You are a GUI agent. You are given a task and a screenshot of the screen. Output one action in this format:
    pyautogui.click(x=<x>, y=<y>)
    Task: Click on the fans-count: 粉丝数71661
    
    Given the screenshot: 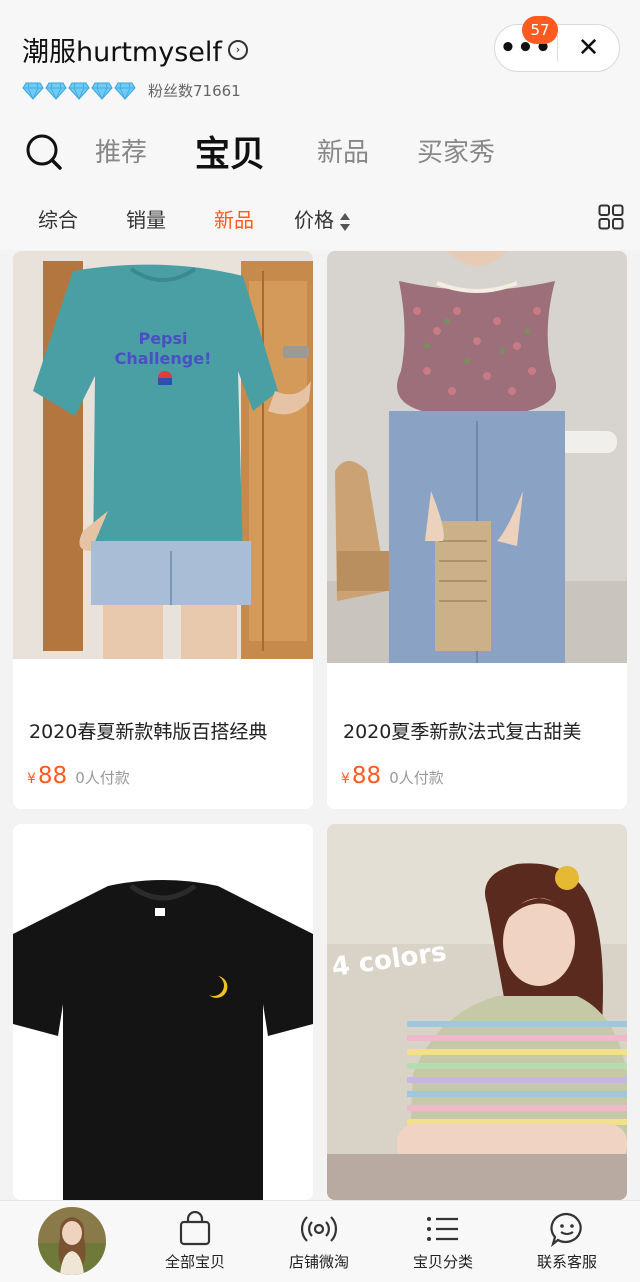 What is the action you would take?
    pyautogui.click(x=194, y=91)
    